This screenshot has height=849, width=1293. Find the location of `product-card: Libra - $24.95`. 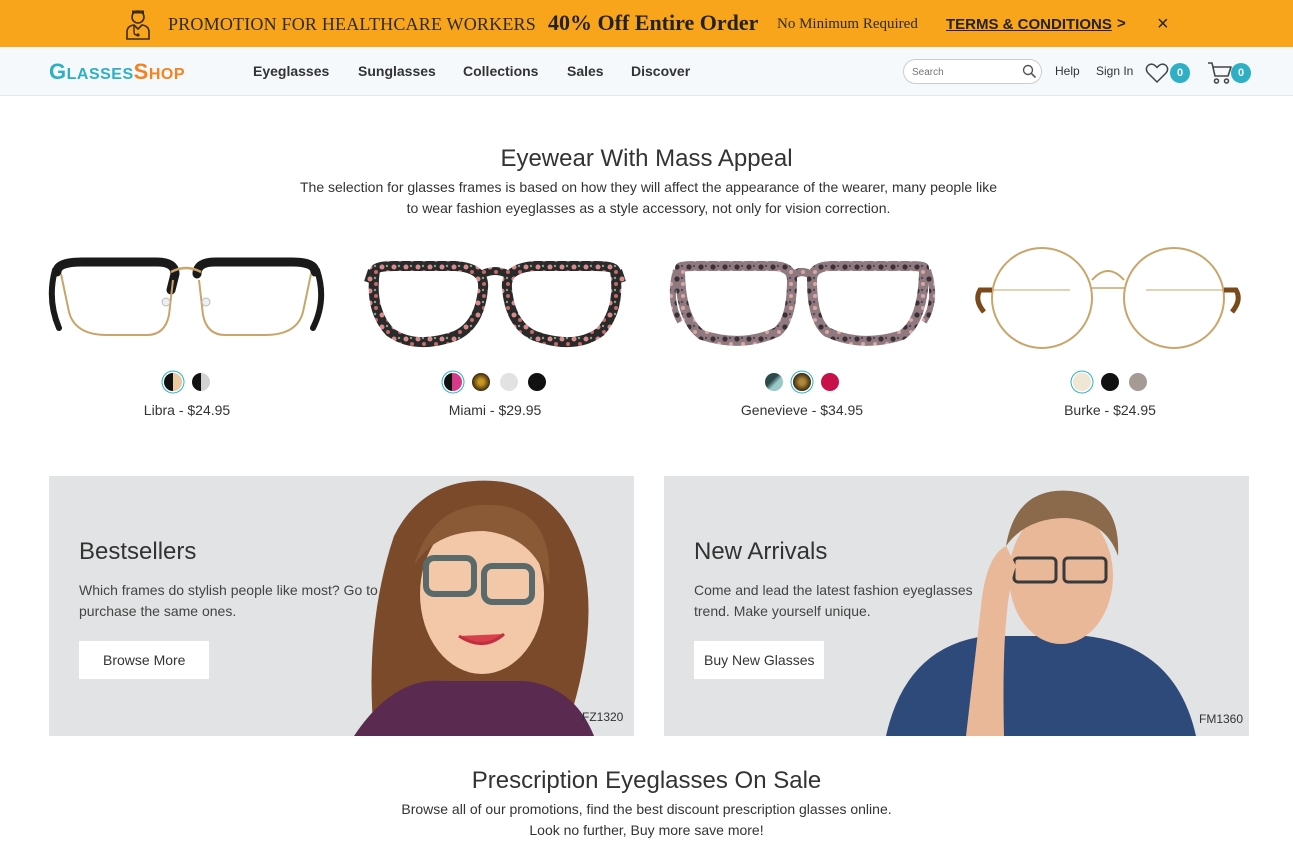

product-card: Libra - $24.95 is located at coordinates (187, 335).